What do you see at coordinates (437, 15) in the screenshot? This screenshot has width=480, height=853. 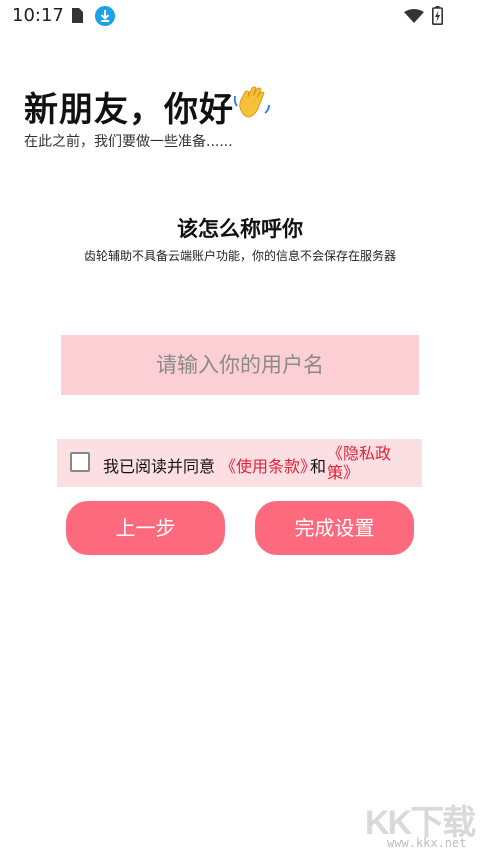 I see `battery-charging-icon` at bounding box center [437, 15].